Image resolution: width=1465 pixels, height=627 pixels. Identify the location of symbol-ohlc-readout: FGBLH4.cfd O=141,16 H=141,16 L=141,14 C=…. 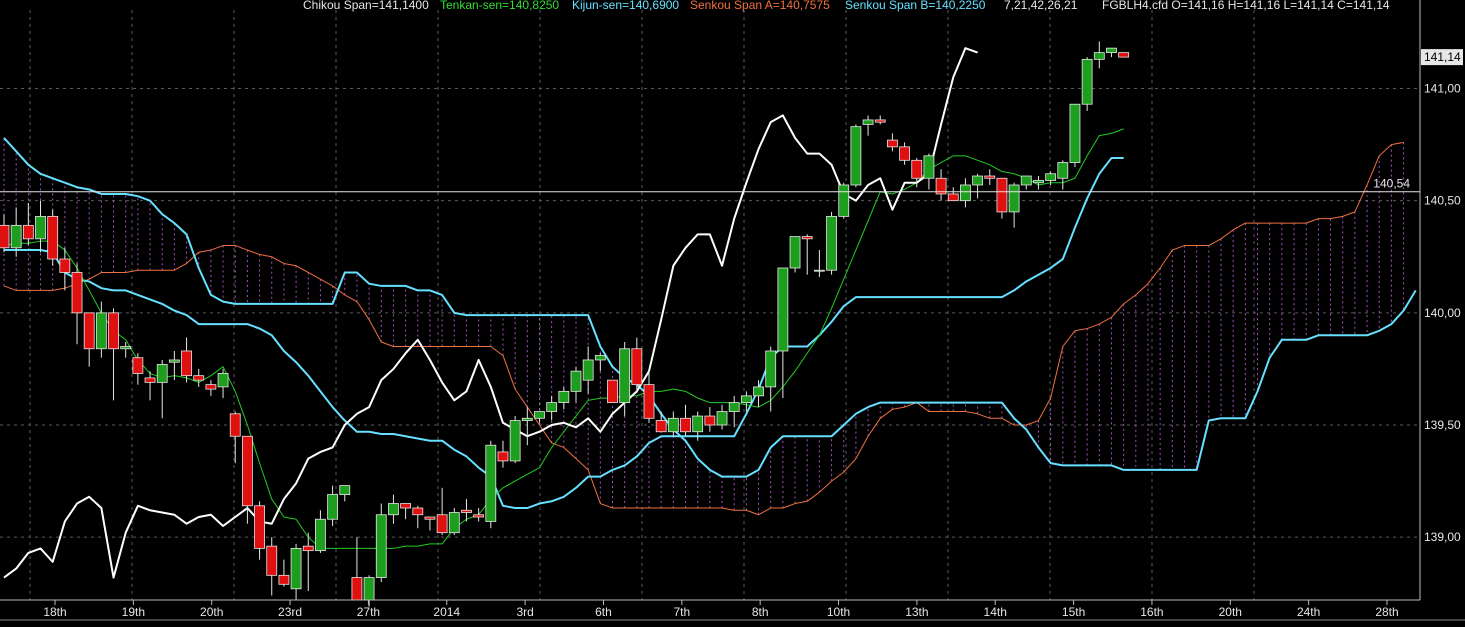
(1246, 6).